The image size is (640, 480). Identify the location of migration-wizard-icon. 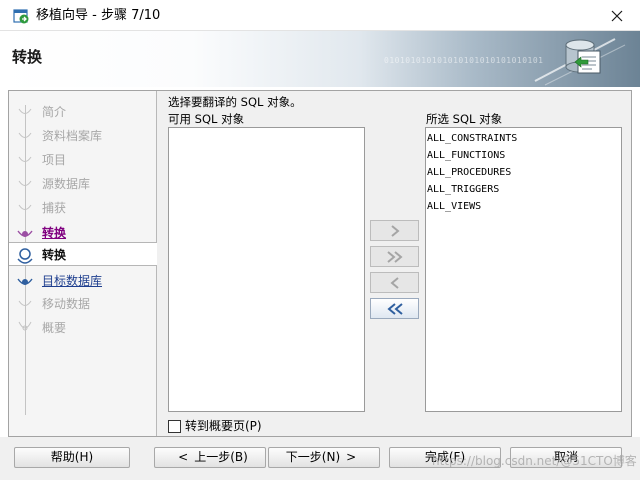
(21, 16).